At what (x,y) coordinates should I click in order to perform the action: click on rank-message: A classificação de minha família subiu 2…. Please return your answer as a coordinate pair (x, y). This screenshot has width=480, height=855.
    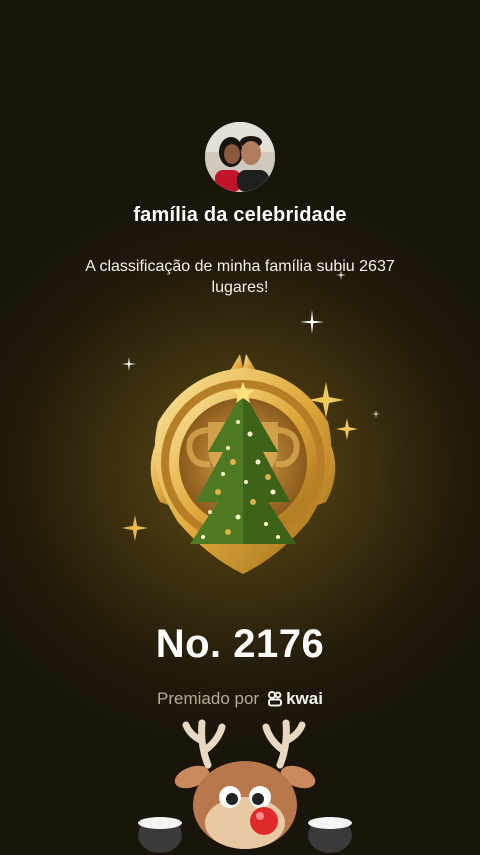
    Looking at the image, I should click on (240, 277).